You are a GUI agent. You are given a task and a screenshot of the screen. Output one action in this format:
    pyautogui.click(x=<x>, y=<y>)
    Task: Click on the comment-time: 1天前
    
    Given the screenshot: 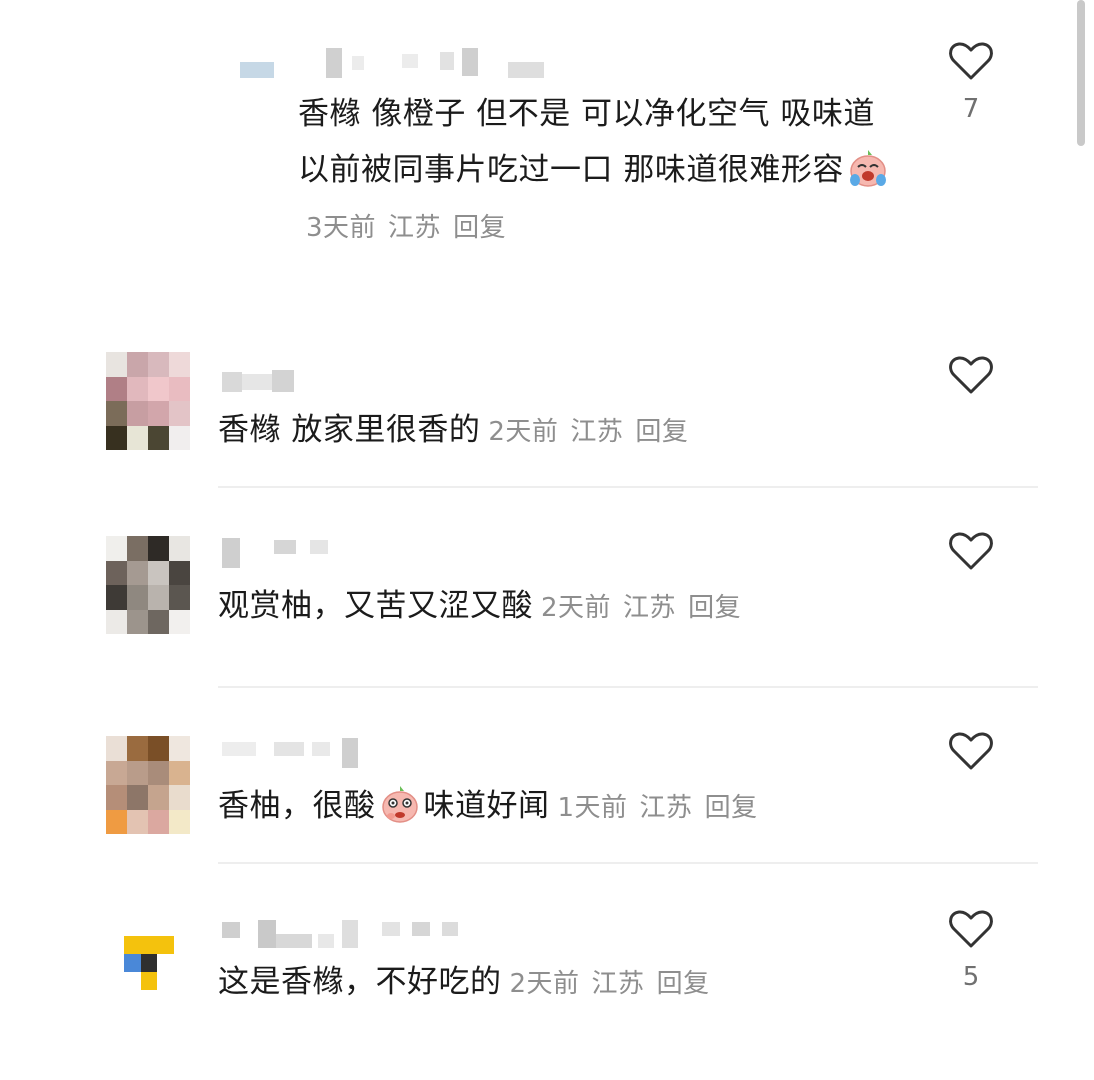 What is the action you would take?
    pyautogui.click(x=592, y=808)
    